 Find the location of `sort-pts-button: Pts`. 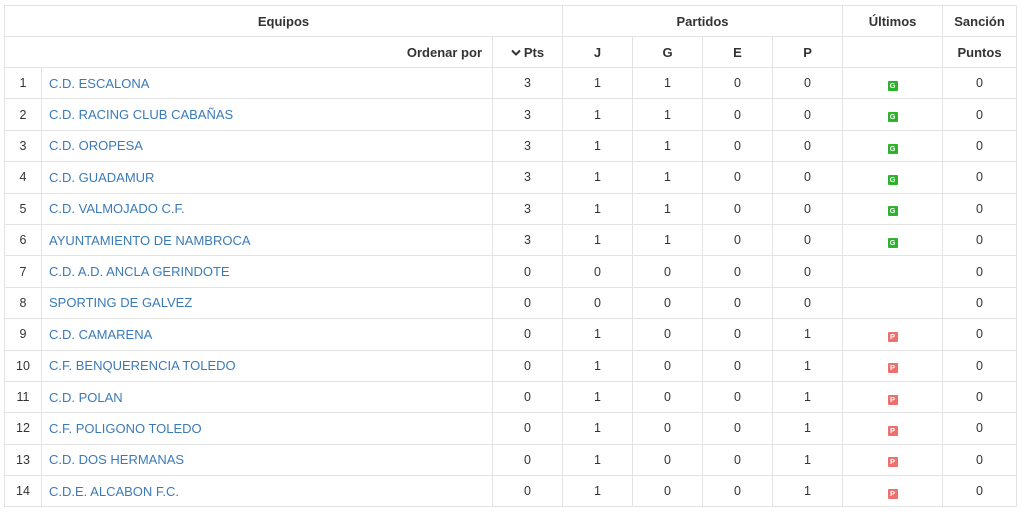

sort-pts-button: Pts is located at coordinates (527, 52).